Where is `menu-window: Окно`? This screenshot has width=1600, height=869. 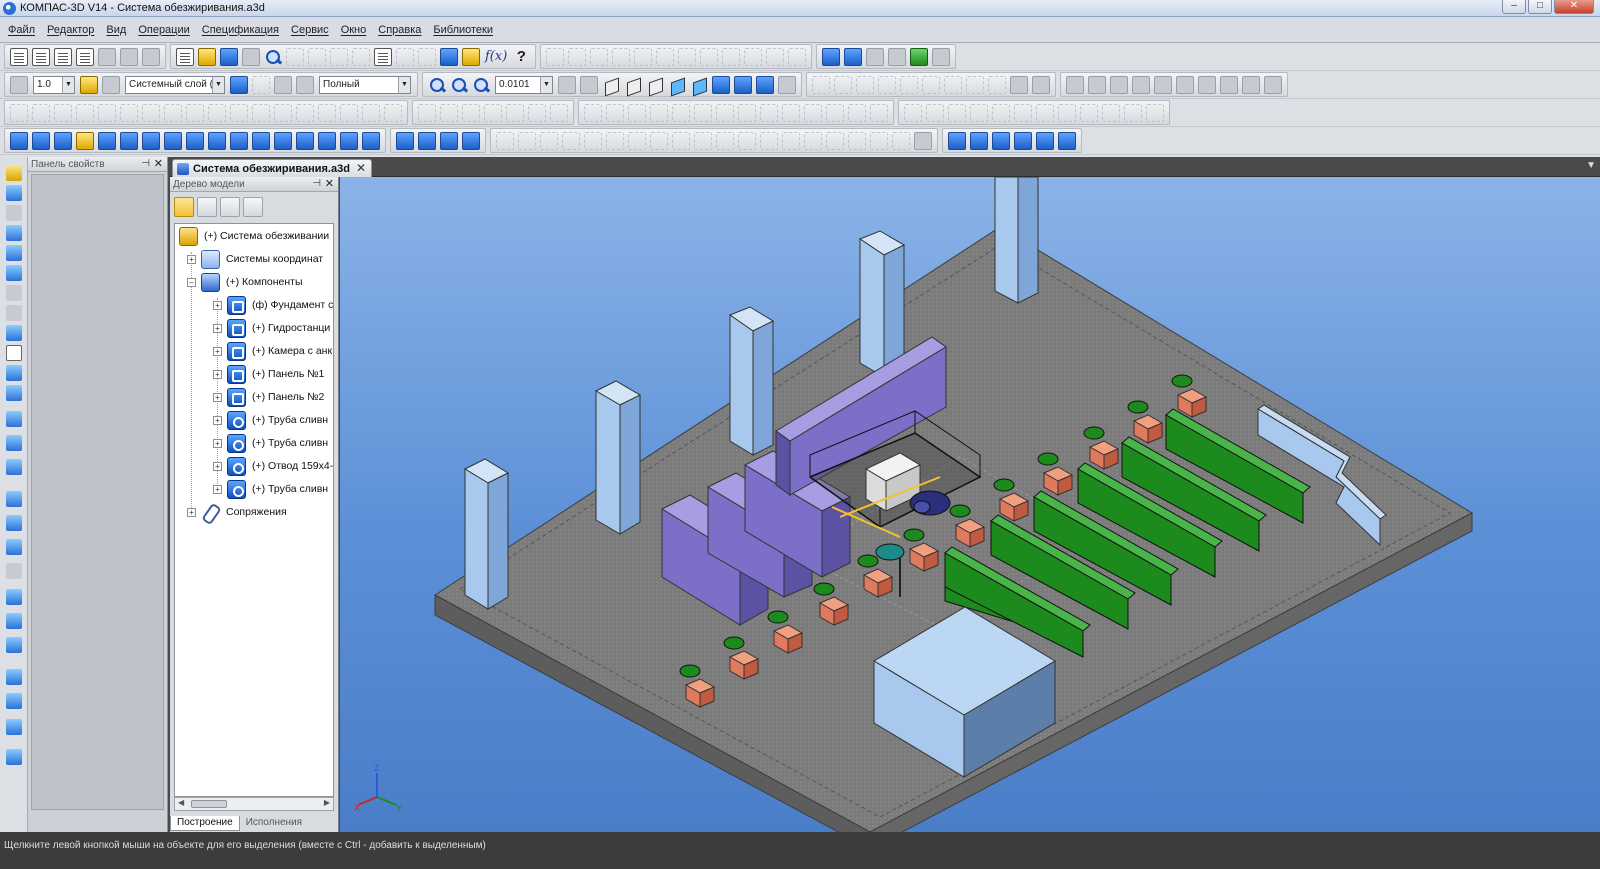
menu-window: Окно is located at coordinates (354, 30).